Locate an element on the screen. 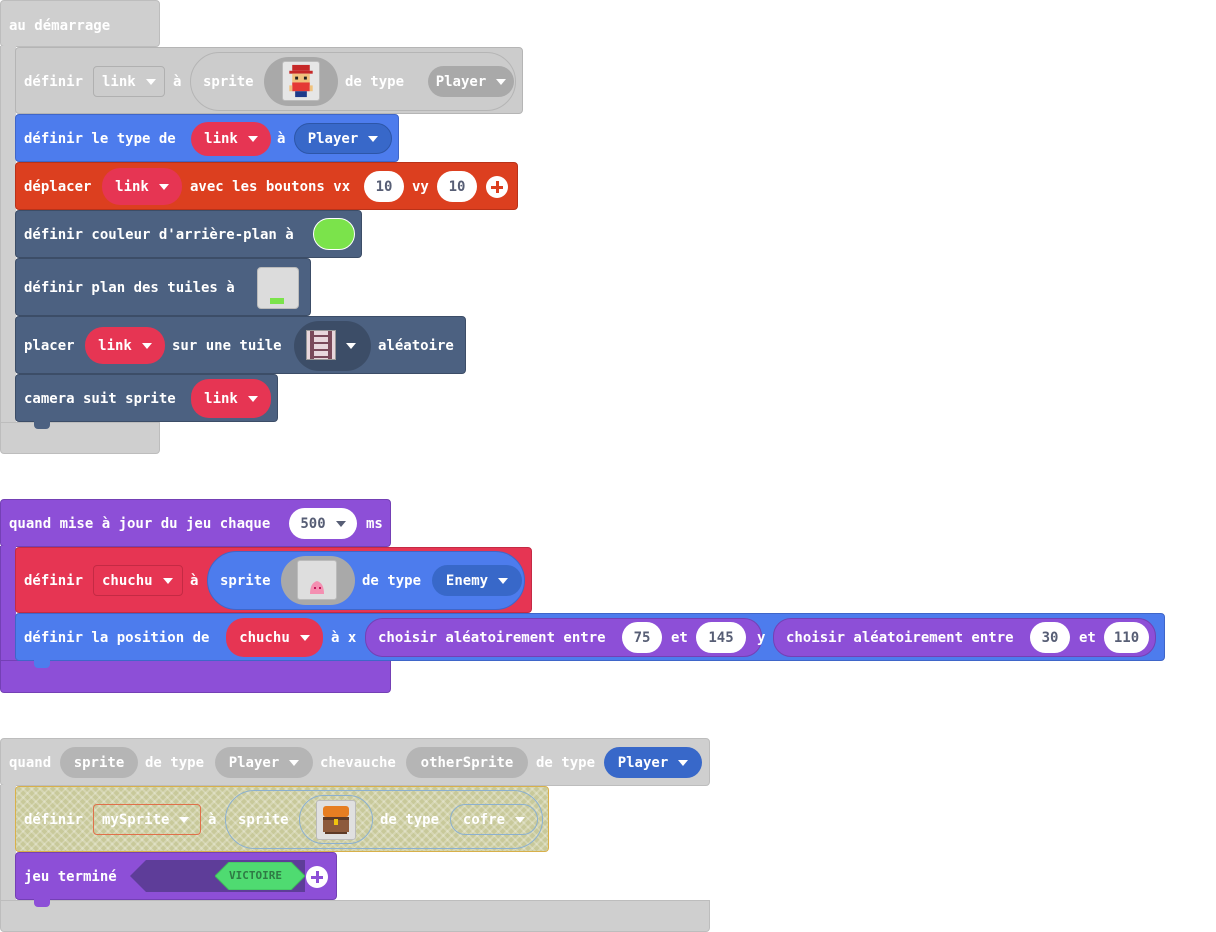  y-label: y is located at coordinates (761, 638).